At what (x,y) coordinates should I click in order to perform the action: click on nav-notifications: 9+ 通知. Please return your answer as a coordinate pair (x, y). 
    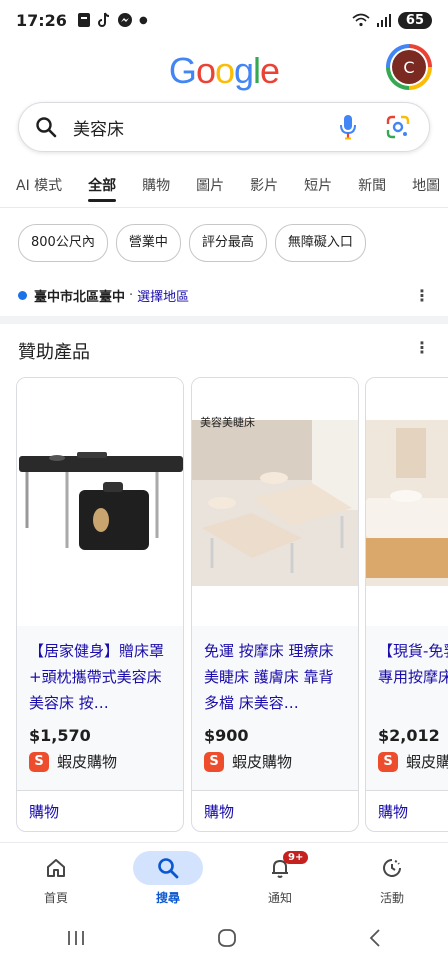
    Looking at the image, I should click on (280, 879).